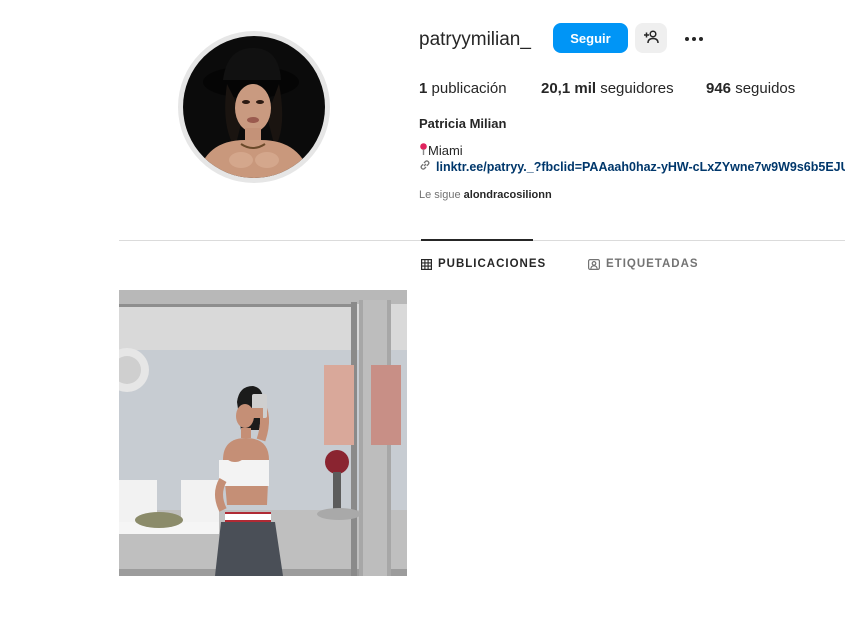 The width and height of the screenshot is (845, 620). I want to click on avatar, so click(254, 107).